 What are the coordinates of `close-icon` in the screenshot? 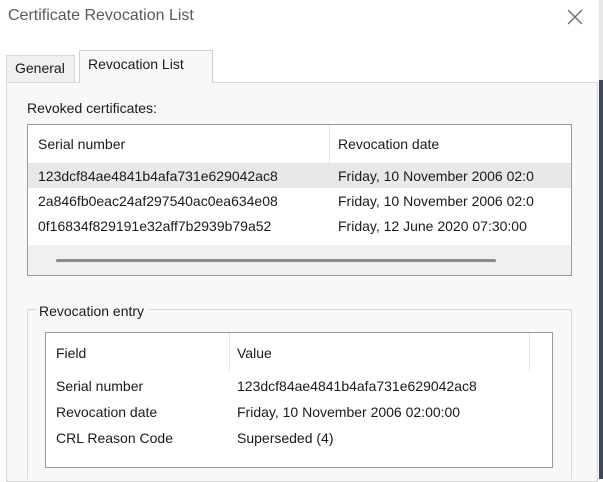 It's located at (575, 17).